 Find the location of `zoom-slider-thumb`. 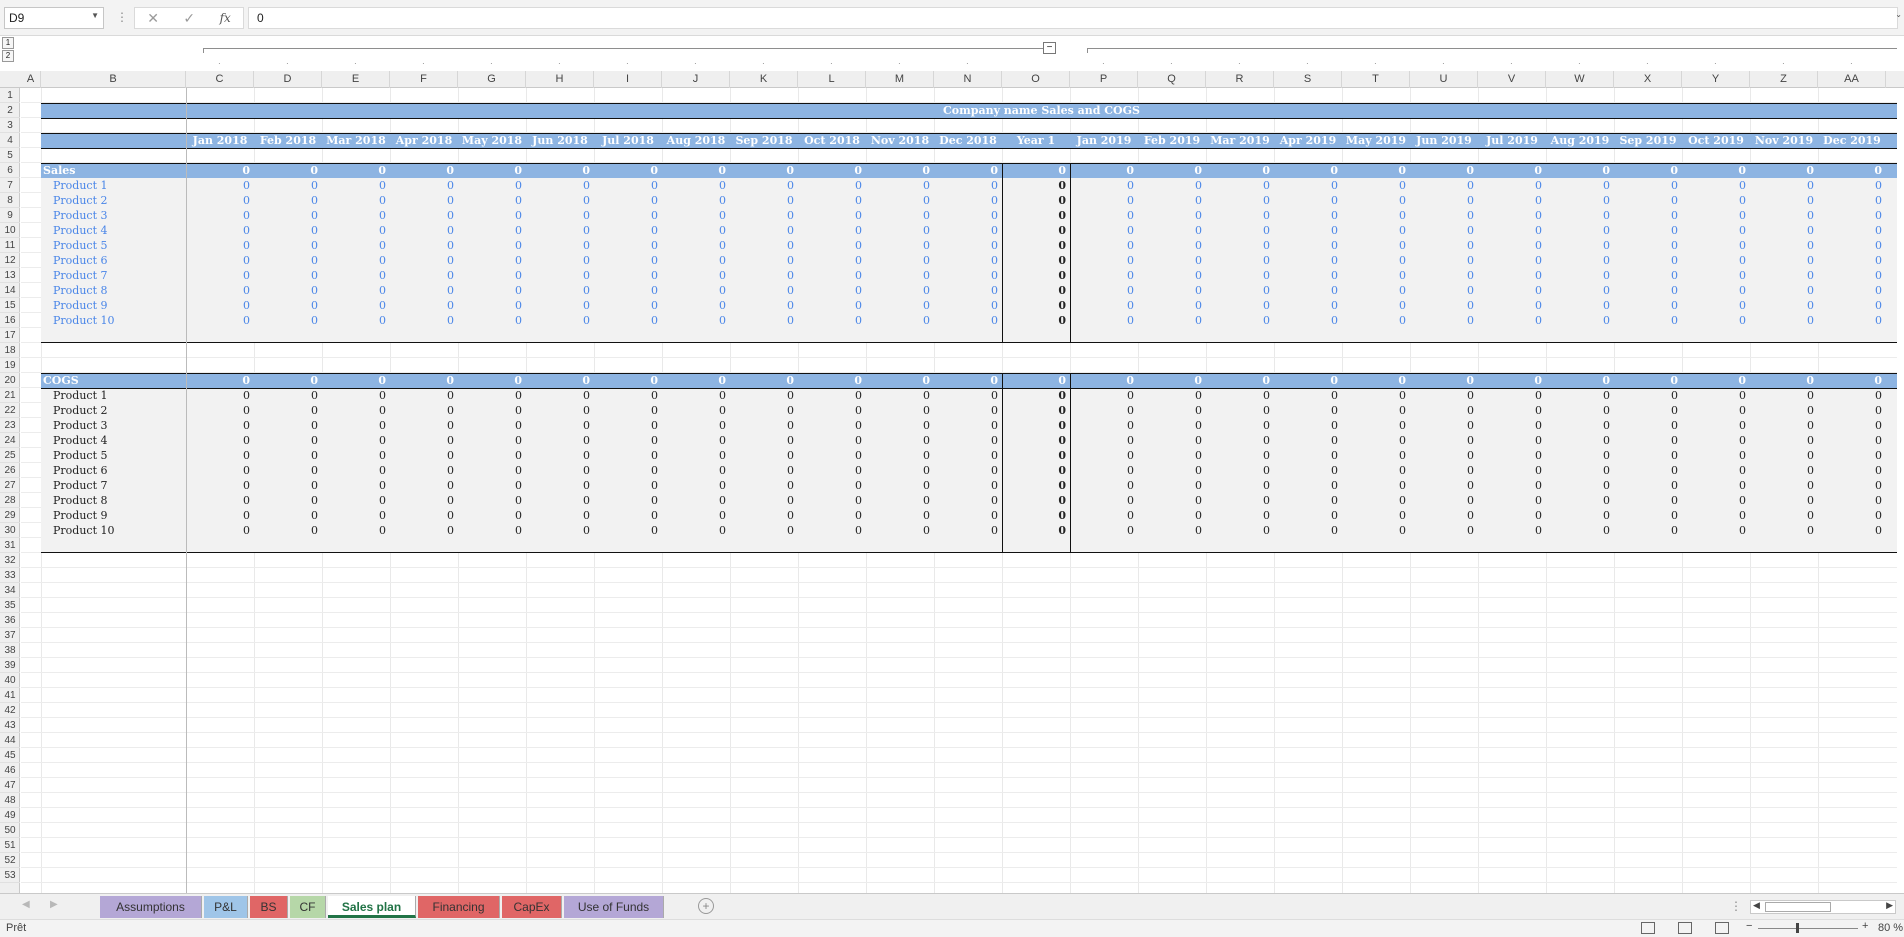

zoom-slider-thumb is located at coordinates (1797, 928).